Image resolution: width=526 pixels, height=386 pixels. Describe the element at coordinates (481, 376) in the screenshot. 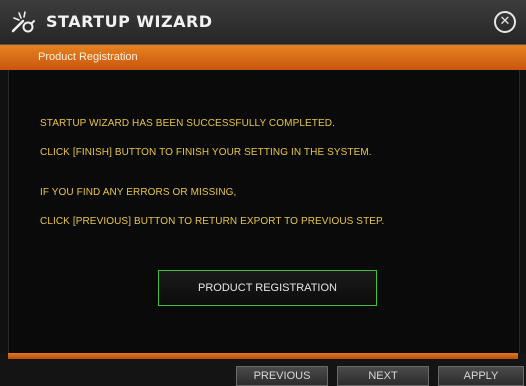

I see `apply-button: APPLY` at that location.